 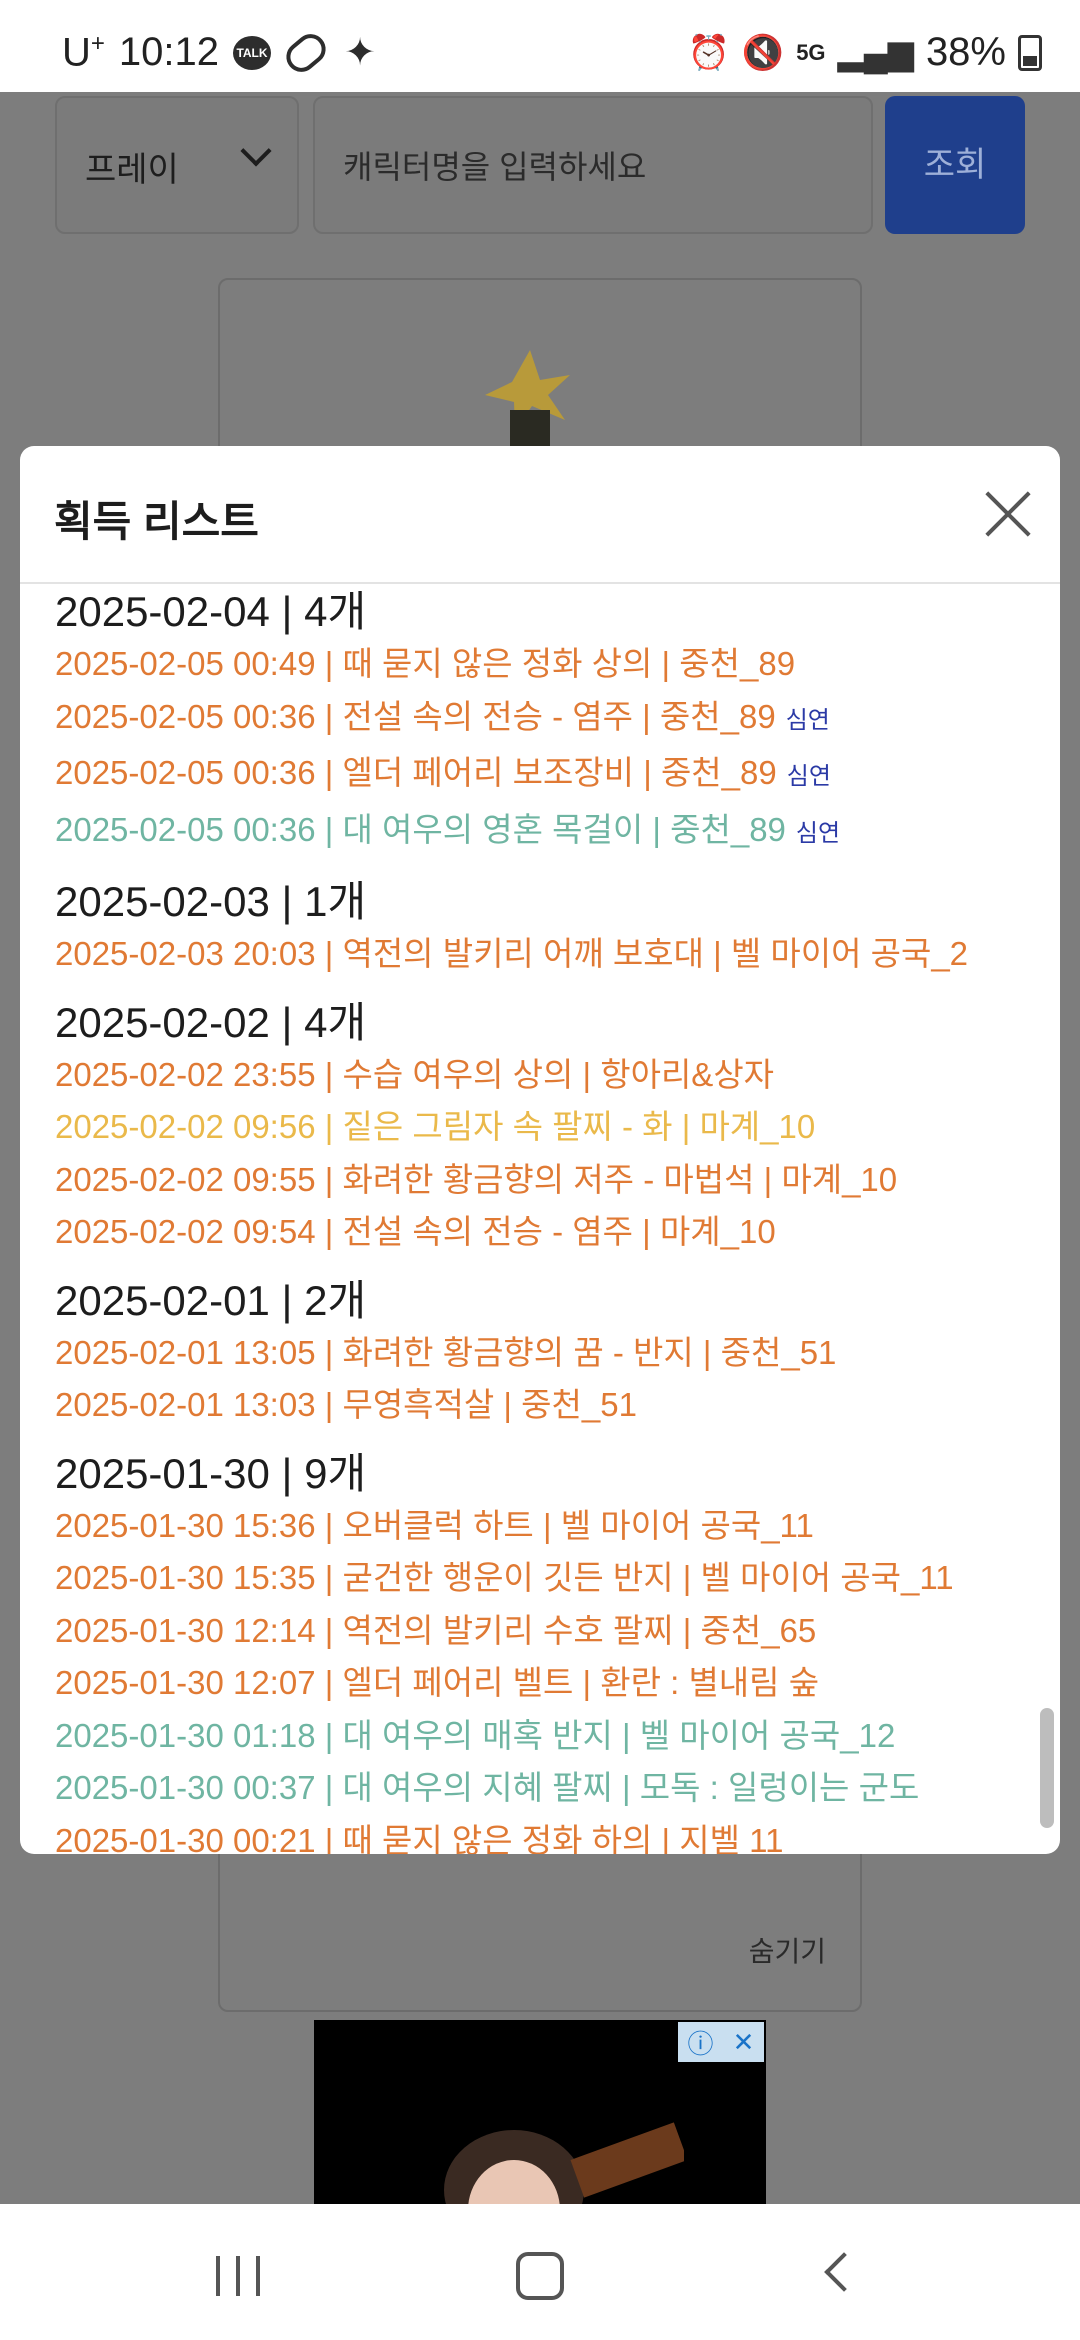 I want to click on search-button: 조회, so click(x=955, y=165).